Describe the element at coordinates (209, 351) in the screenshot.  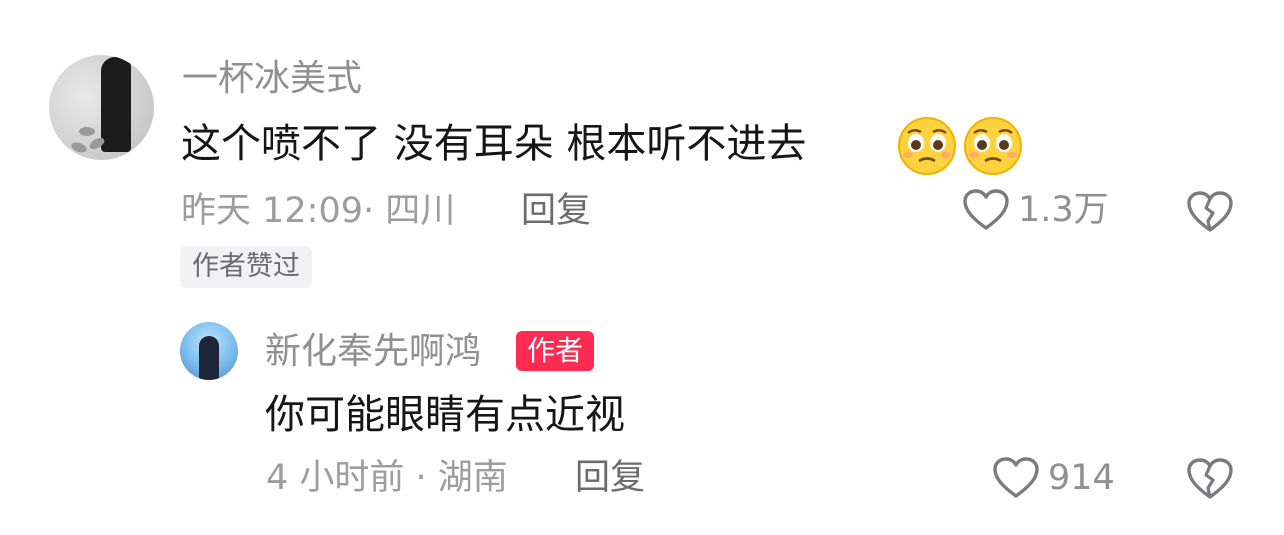
I see `replier-avatar` at that location.